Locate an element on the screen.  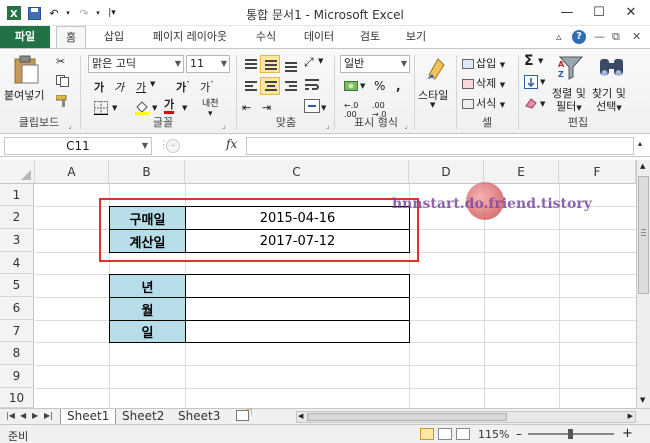
tab-review: 검토 is located at coordinates (370, 37).